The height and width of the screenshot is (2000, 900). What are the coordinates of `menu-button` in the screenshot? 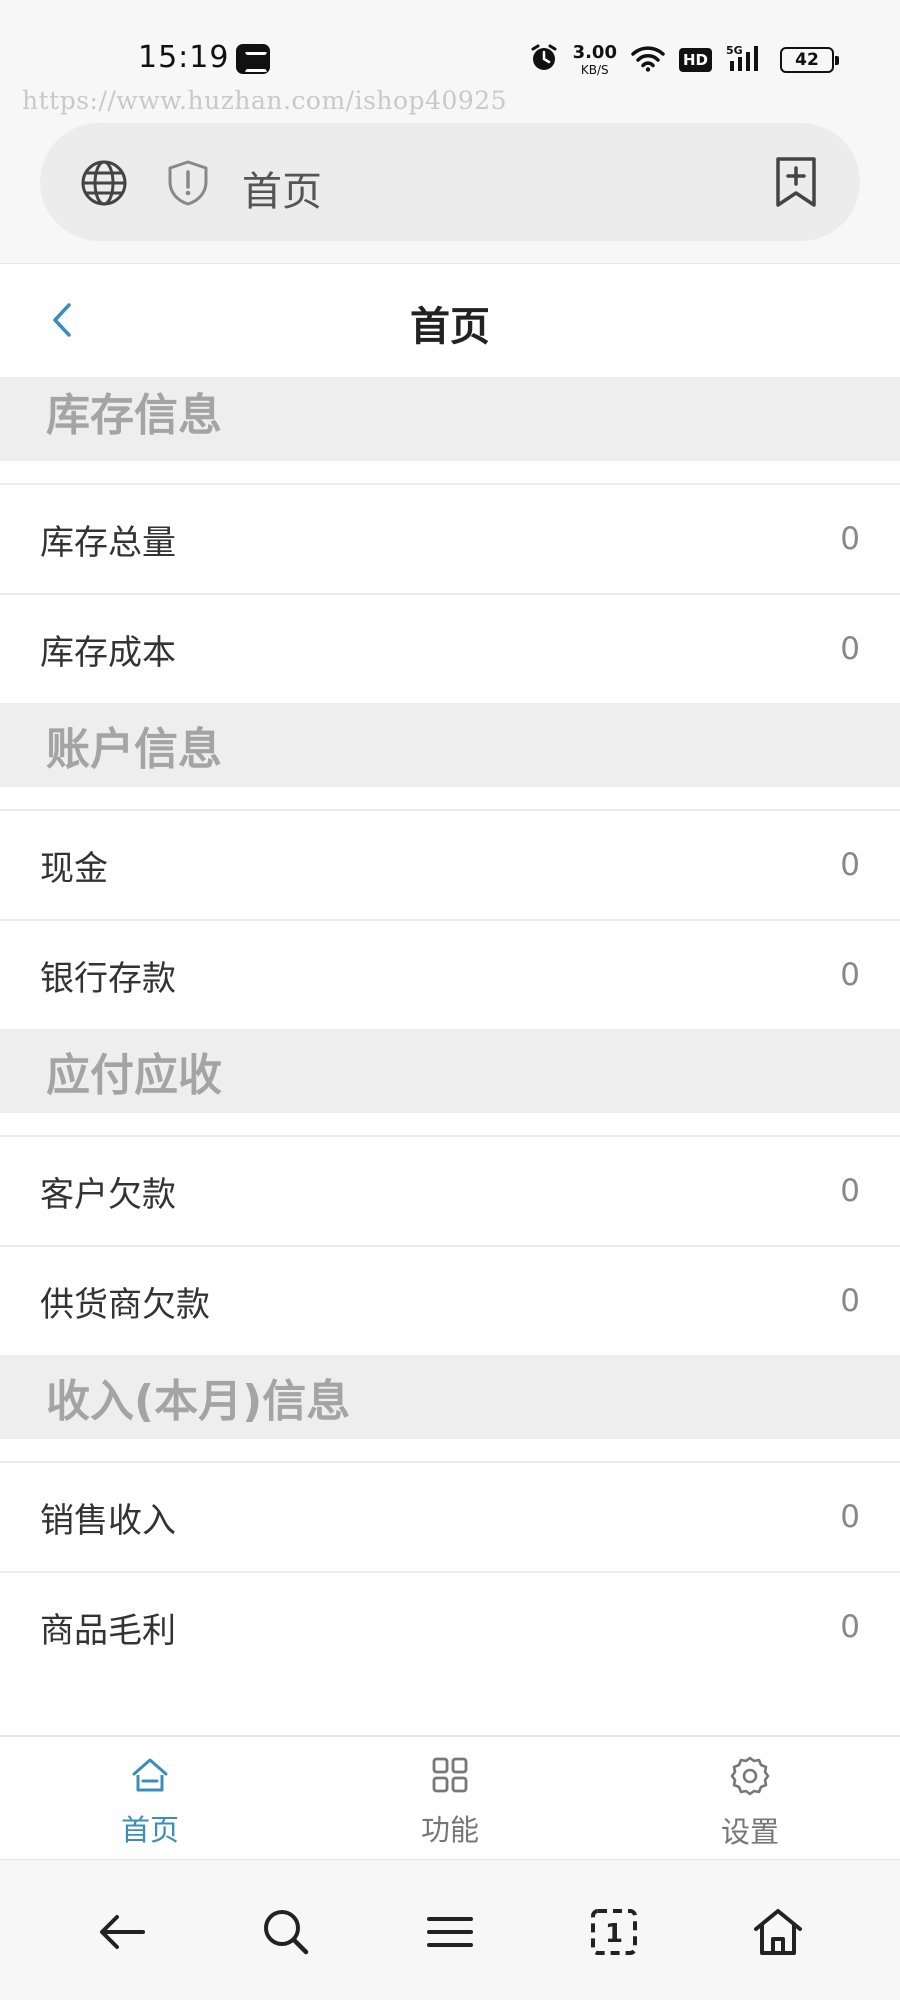 It's located at (450, 1932).